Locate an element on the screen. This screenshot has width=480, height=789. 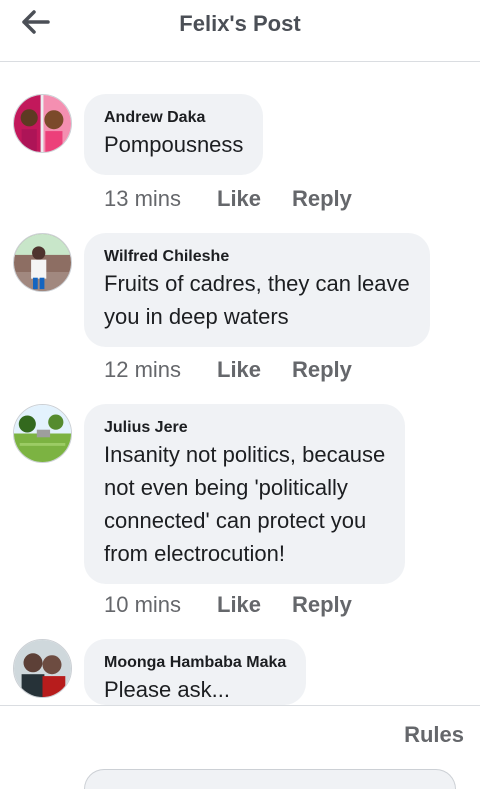
comment-text-line: Fruits of cadres, they can leave is located at coordinates (257, 283).